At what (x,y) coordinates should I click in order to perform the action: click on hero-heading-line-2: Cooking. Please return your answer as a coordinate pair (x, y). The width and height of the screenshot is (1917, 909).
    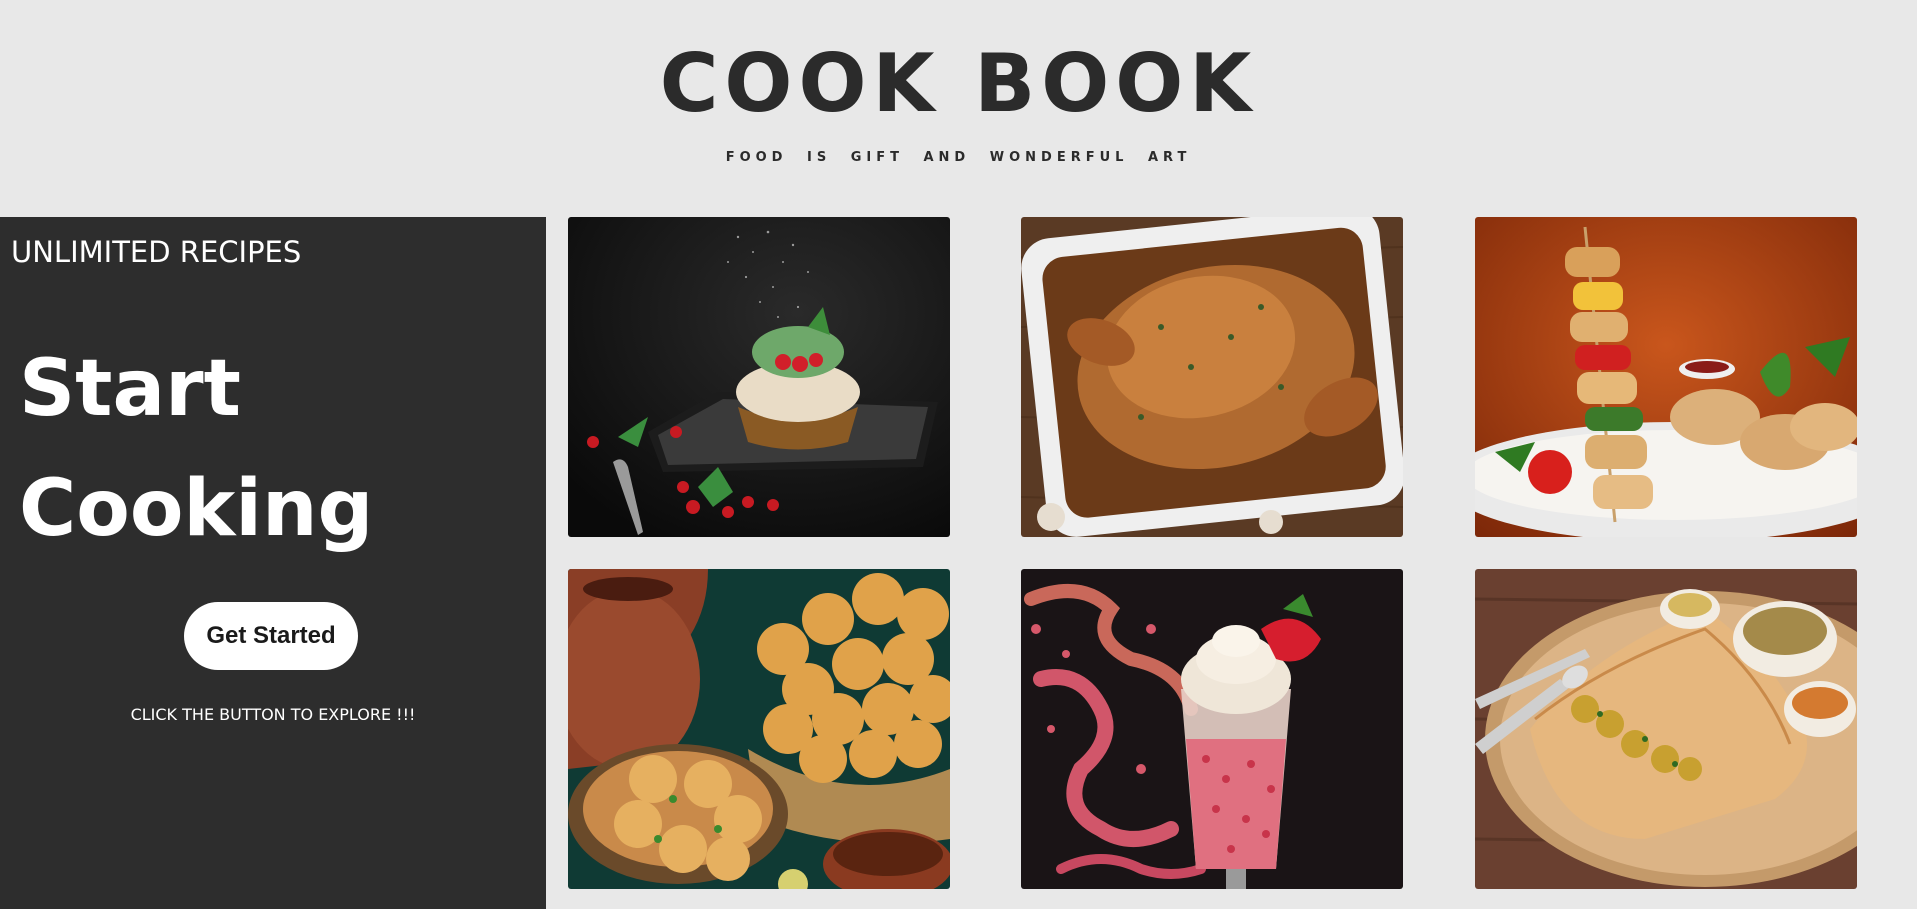
    Looking at the image, I should click on (196, 509).